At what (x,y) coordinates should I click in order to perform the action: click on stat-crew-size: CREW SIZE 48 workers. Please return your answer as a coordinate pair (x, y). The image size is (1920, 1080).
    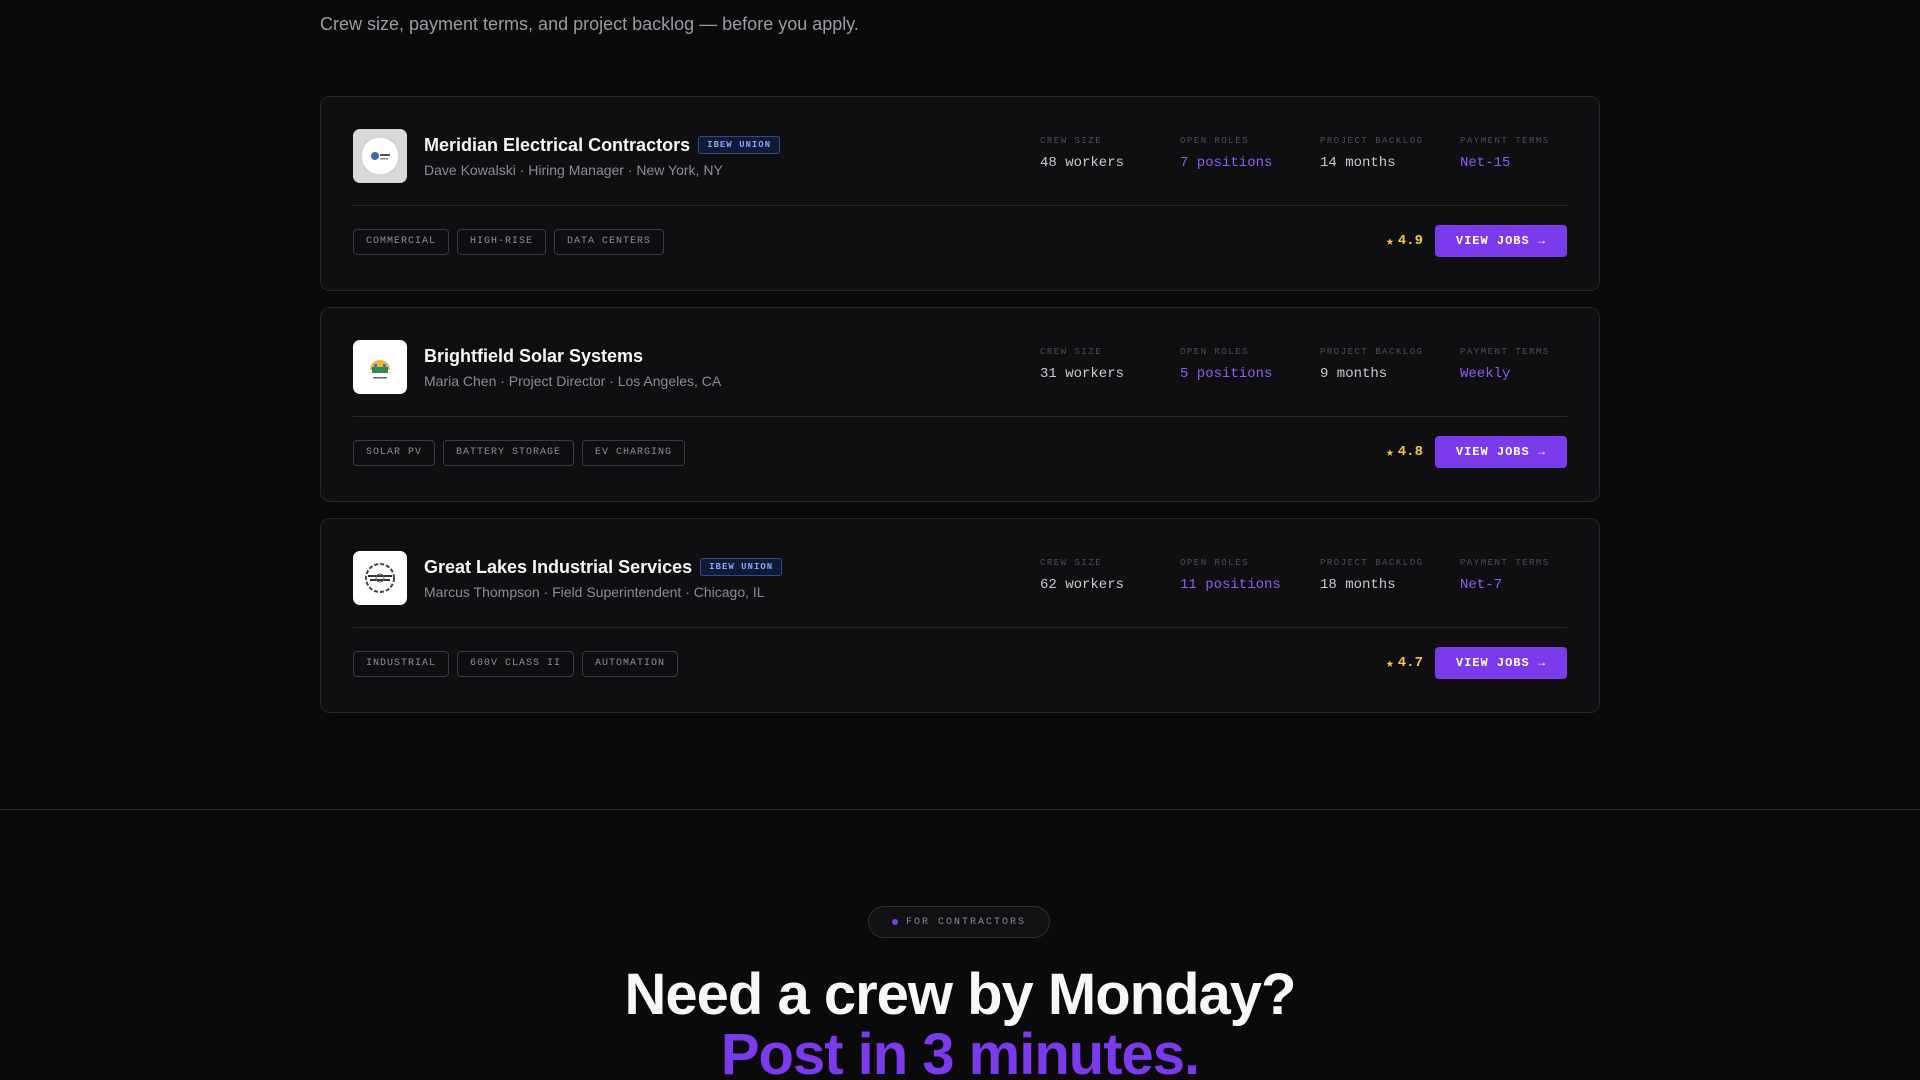
    Looking at the image, I should click on (1110, 153).